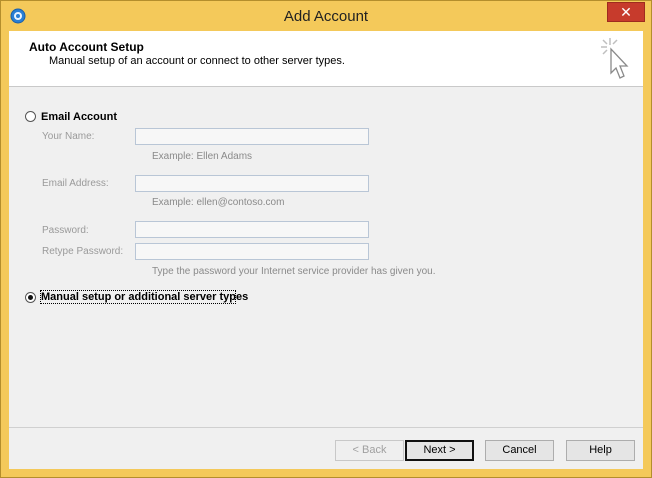  I want to click on next-button: Next >, so click(439, 450).